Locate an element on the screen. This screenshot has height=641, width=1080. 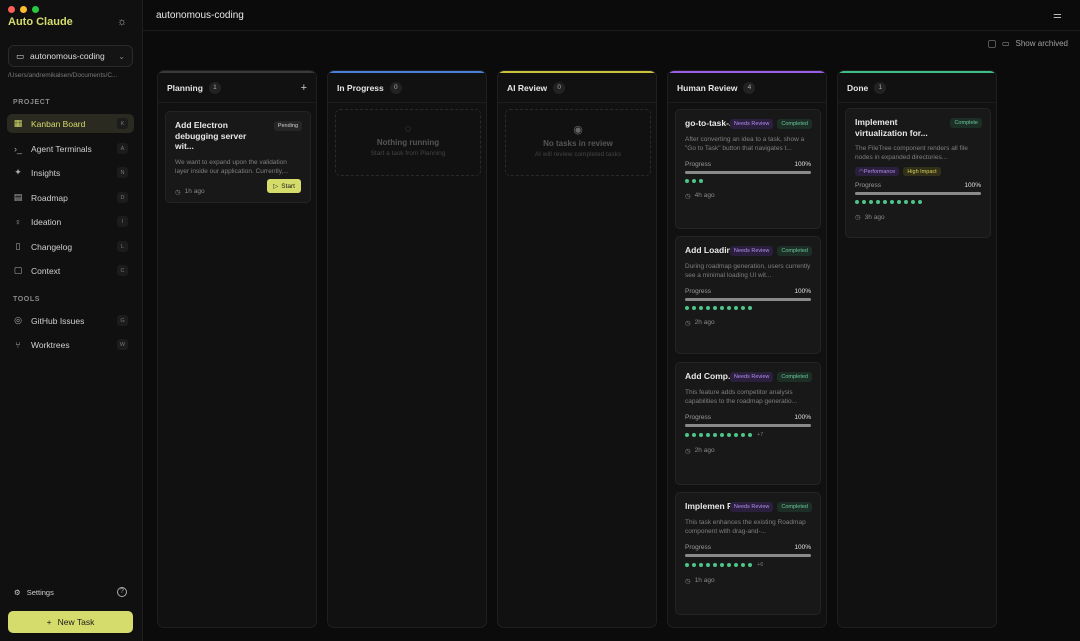
settings-button: ⚙ Settings is located at coordinates (34, 592).